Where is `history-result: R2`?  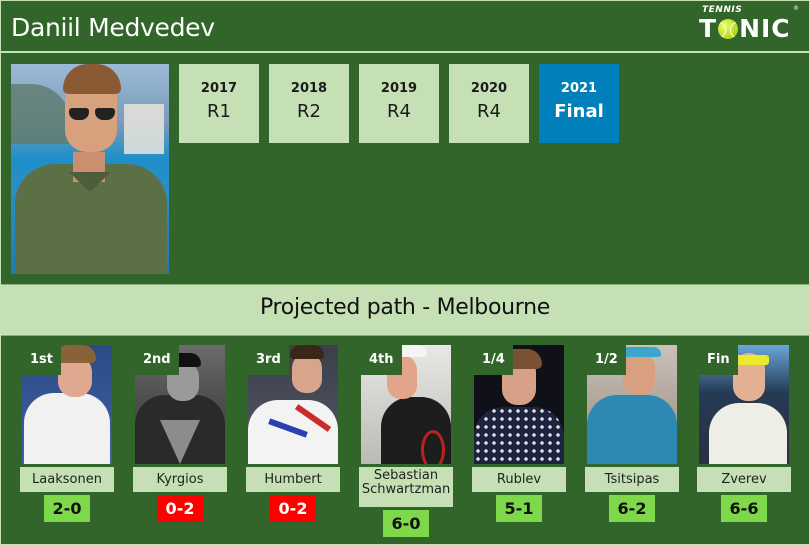 history-result: R2 is located at coordinates (309, 111).